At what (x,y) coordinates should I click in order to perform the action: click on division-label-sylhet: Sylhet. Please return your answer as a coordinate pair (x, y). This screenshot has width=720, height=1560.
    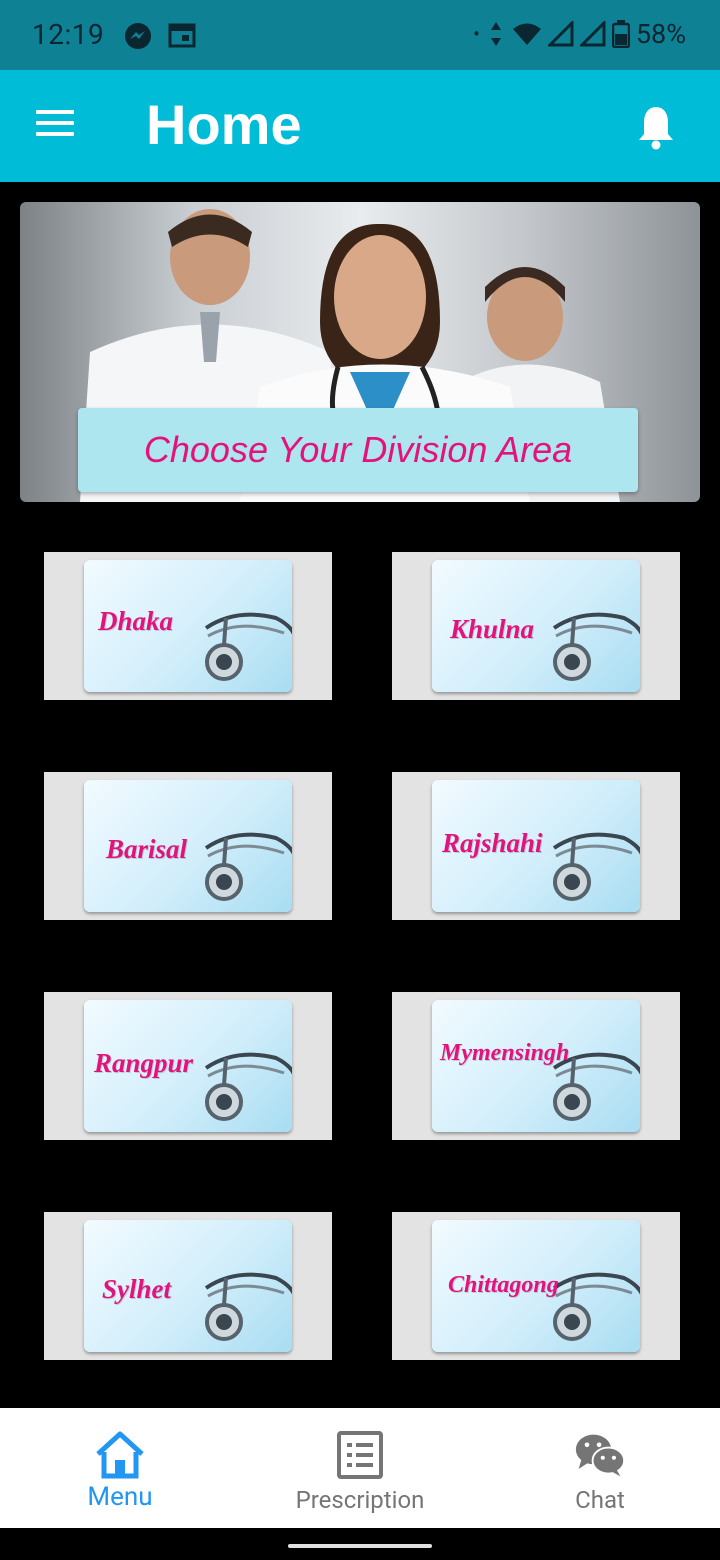
    Looking at the image, I should click on (137, 1289).